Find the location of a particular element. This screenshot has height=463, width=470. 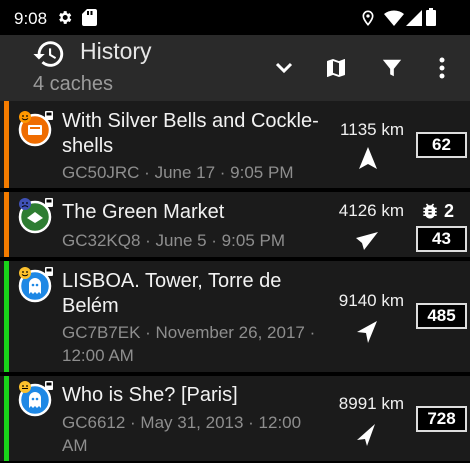

cache-meta: GC6612 · May 31, 2013 · 12:00 AM is located at coordinates (182, 434).